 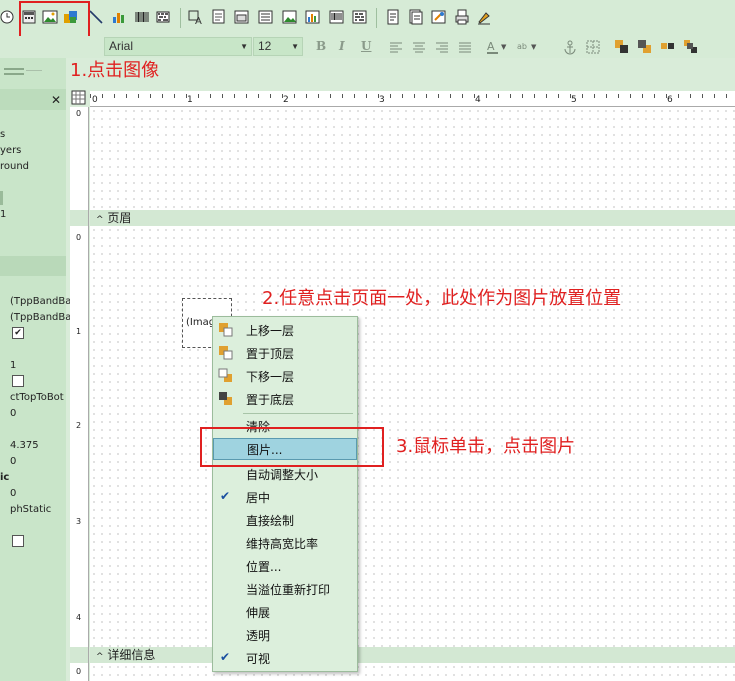 I want to click on send-backward-icon, so click(x=691, y=47).